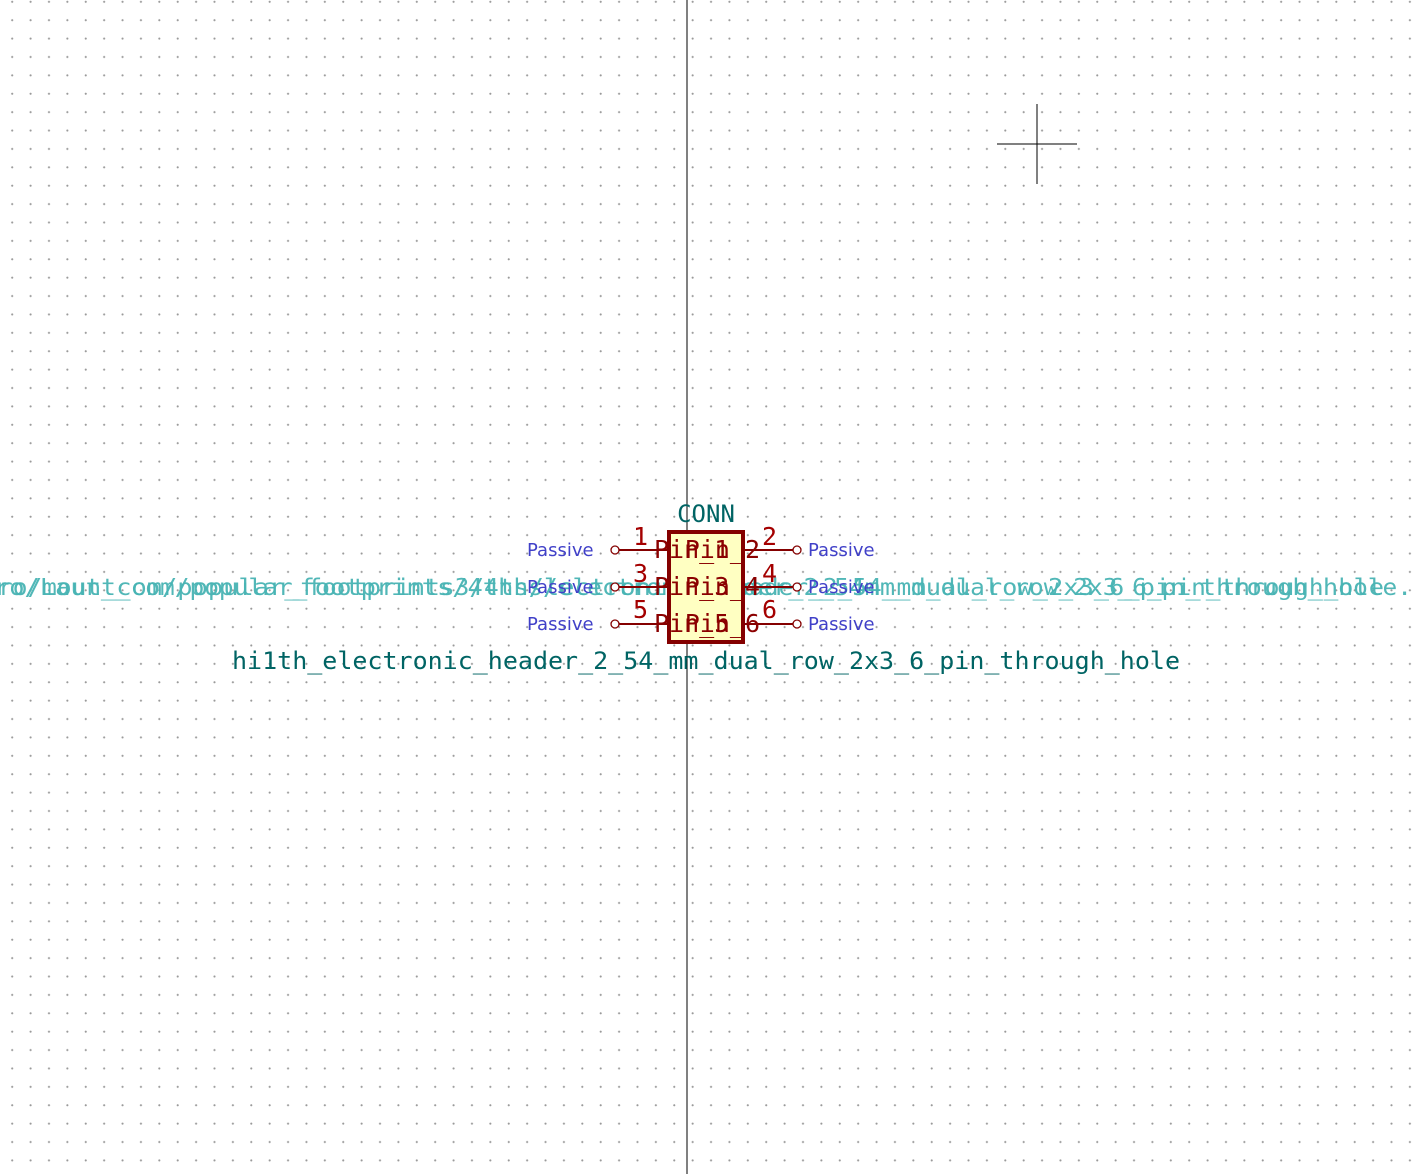 The width and height of the screenshot is (1412, 1174). What do you see at coordinates (769, 573) in the screenshot?
I see `pin-4-number: 4` at bounding box center [769, 573].